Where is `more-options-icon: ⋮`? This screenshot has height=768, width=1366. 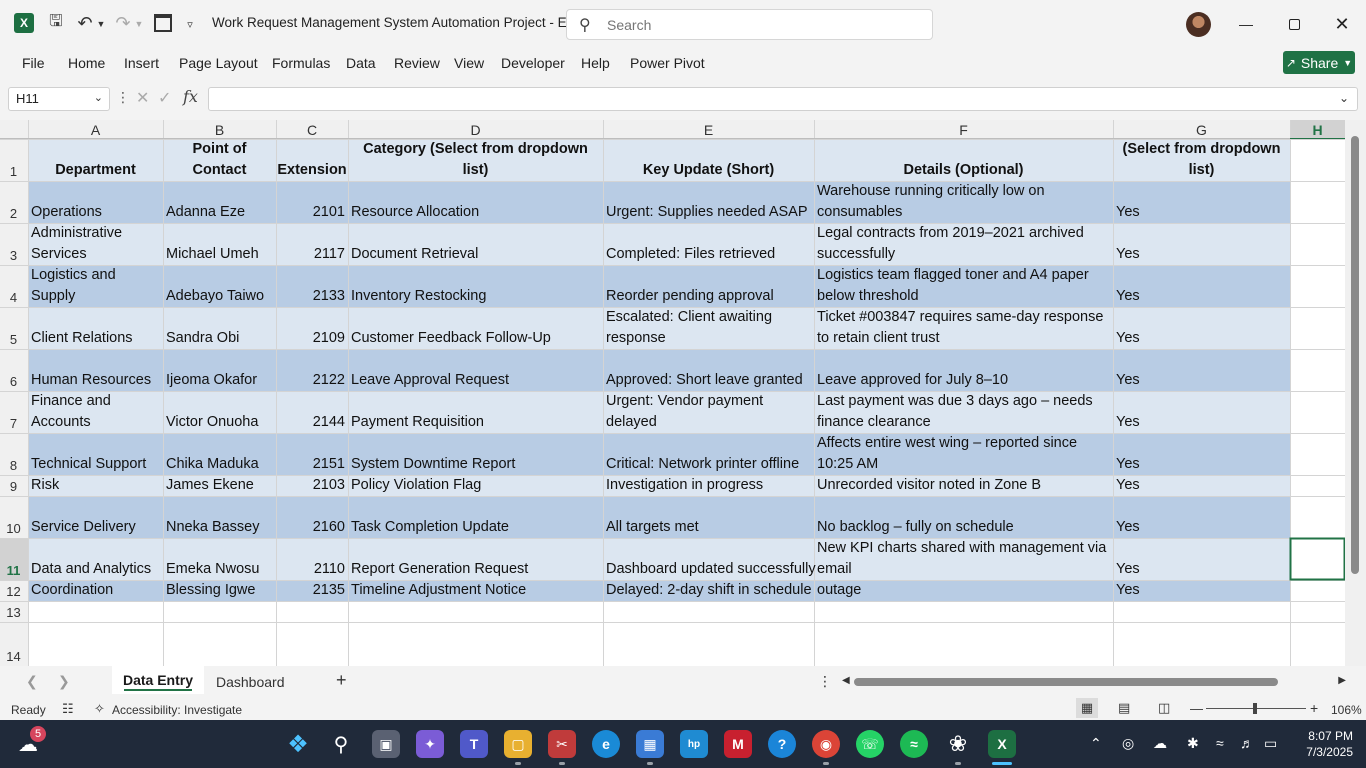 more-options-icon: ⋮ is located at coordinates (123, 97).